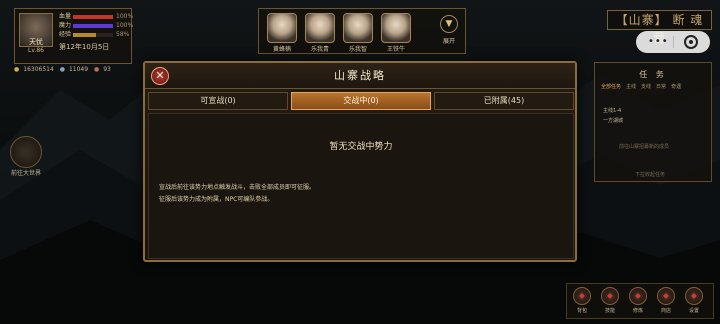 This screenshot has width=720, height=324. What do you see at coordinates (93, 17) in the screenshot?
I see `hp-bar-fill` at bounding box center [93, 17].